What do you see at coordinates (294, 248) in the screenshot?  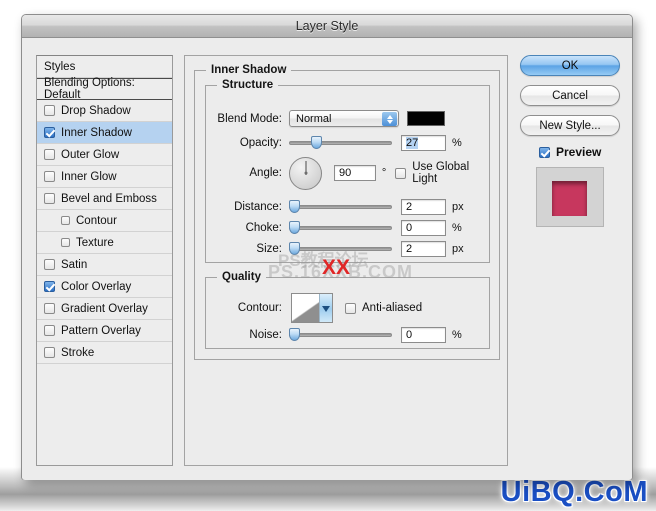 I see `size-knob` at bounding box center [294, 248].